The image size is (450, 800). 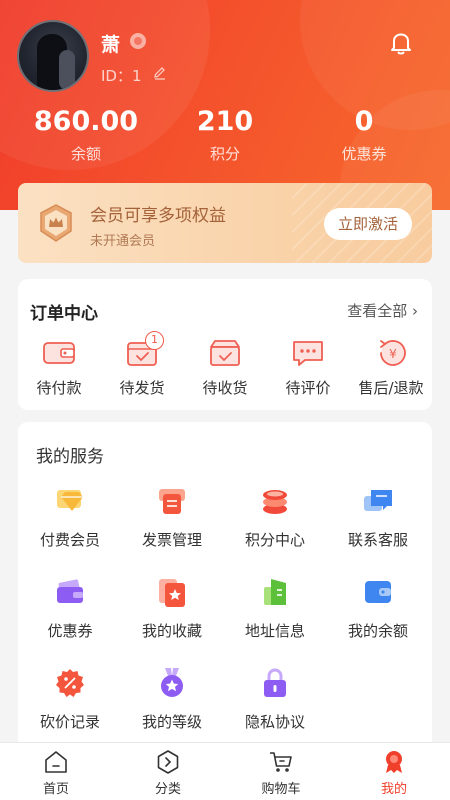 I want to click on username: 萧, so click(x=111, y=45).